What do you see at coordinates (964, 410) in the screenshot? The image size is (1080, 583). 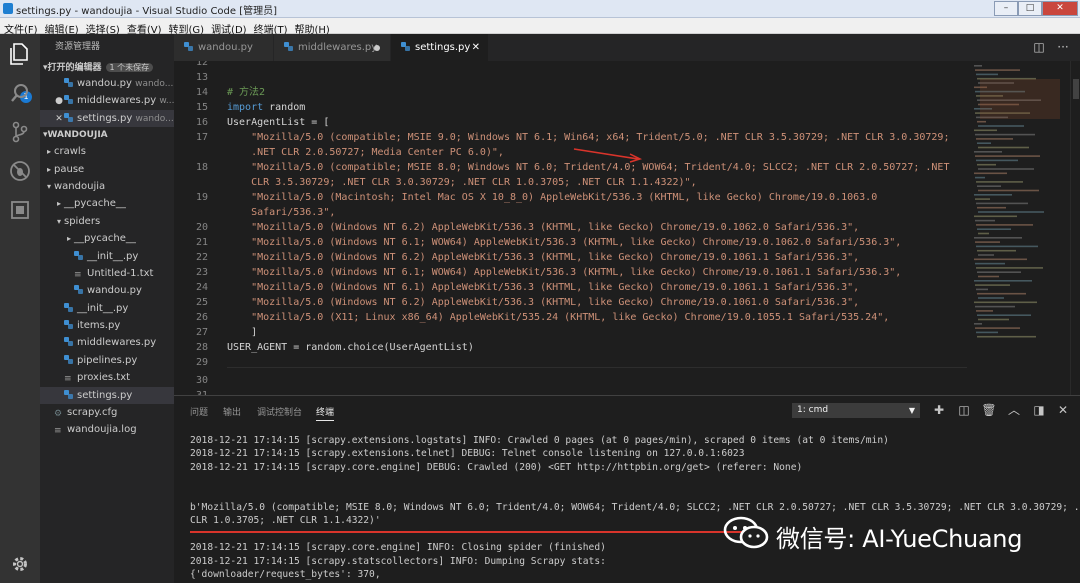 I see `split-icon: ◫` at bounding box center [964, 410].